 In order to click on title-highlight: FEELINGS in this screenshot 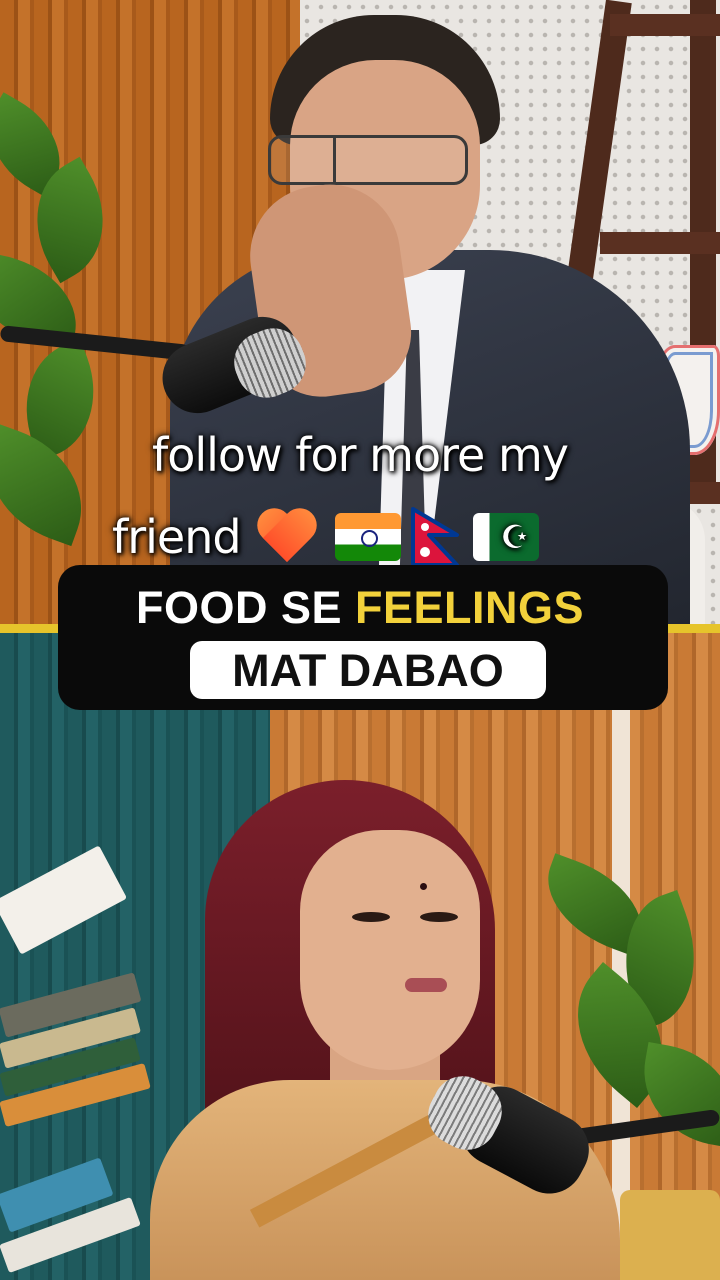, I will do `click(470, 607)`.